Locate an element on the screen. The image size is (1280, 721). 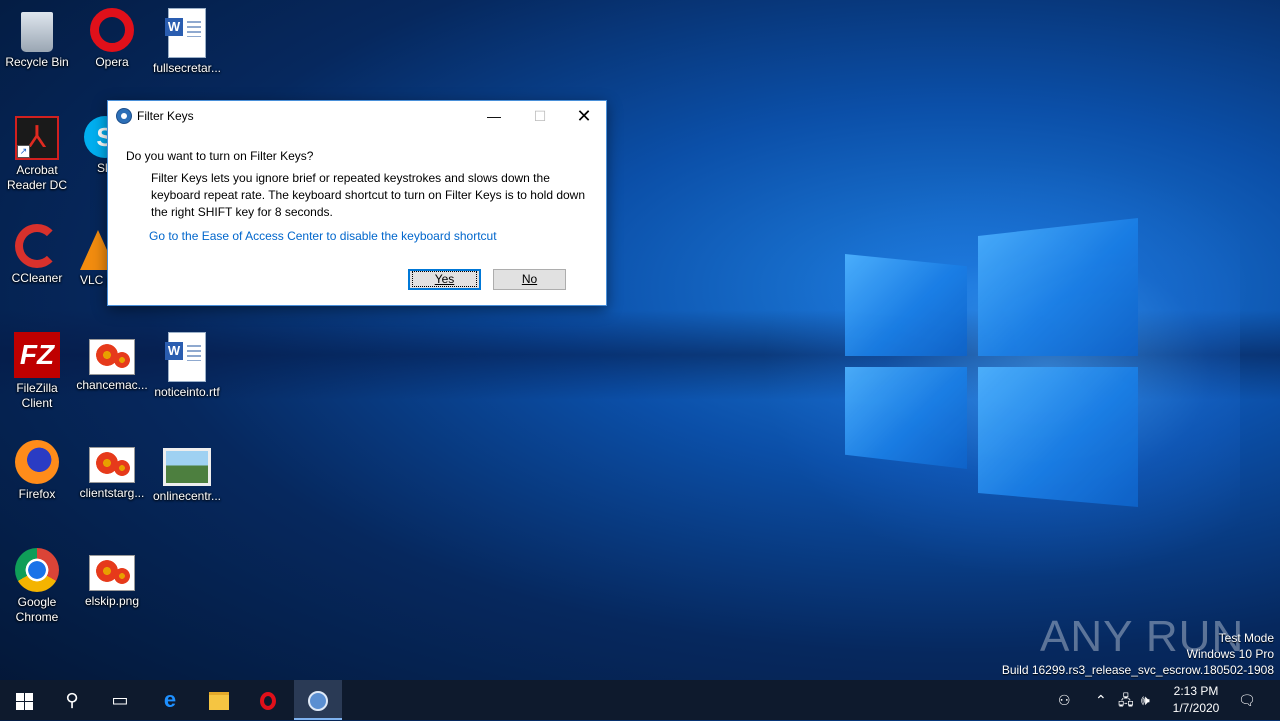
taskbar-ease-of-access is located at coordinates (318, 700).